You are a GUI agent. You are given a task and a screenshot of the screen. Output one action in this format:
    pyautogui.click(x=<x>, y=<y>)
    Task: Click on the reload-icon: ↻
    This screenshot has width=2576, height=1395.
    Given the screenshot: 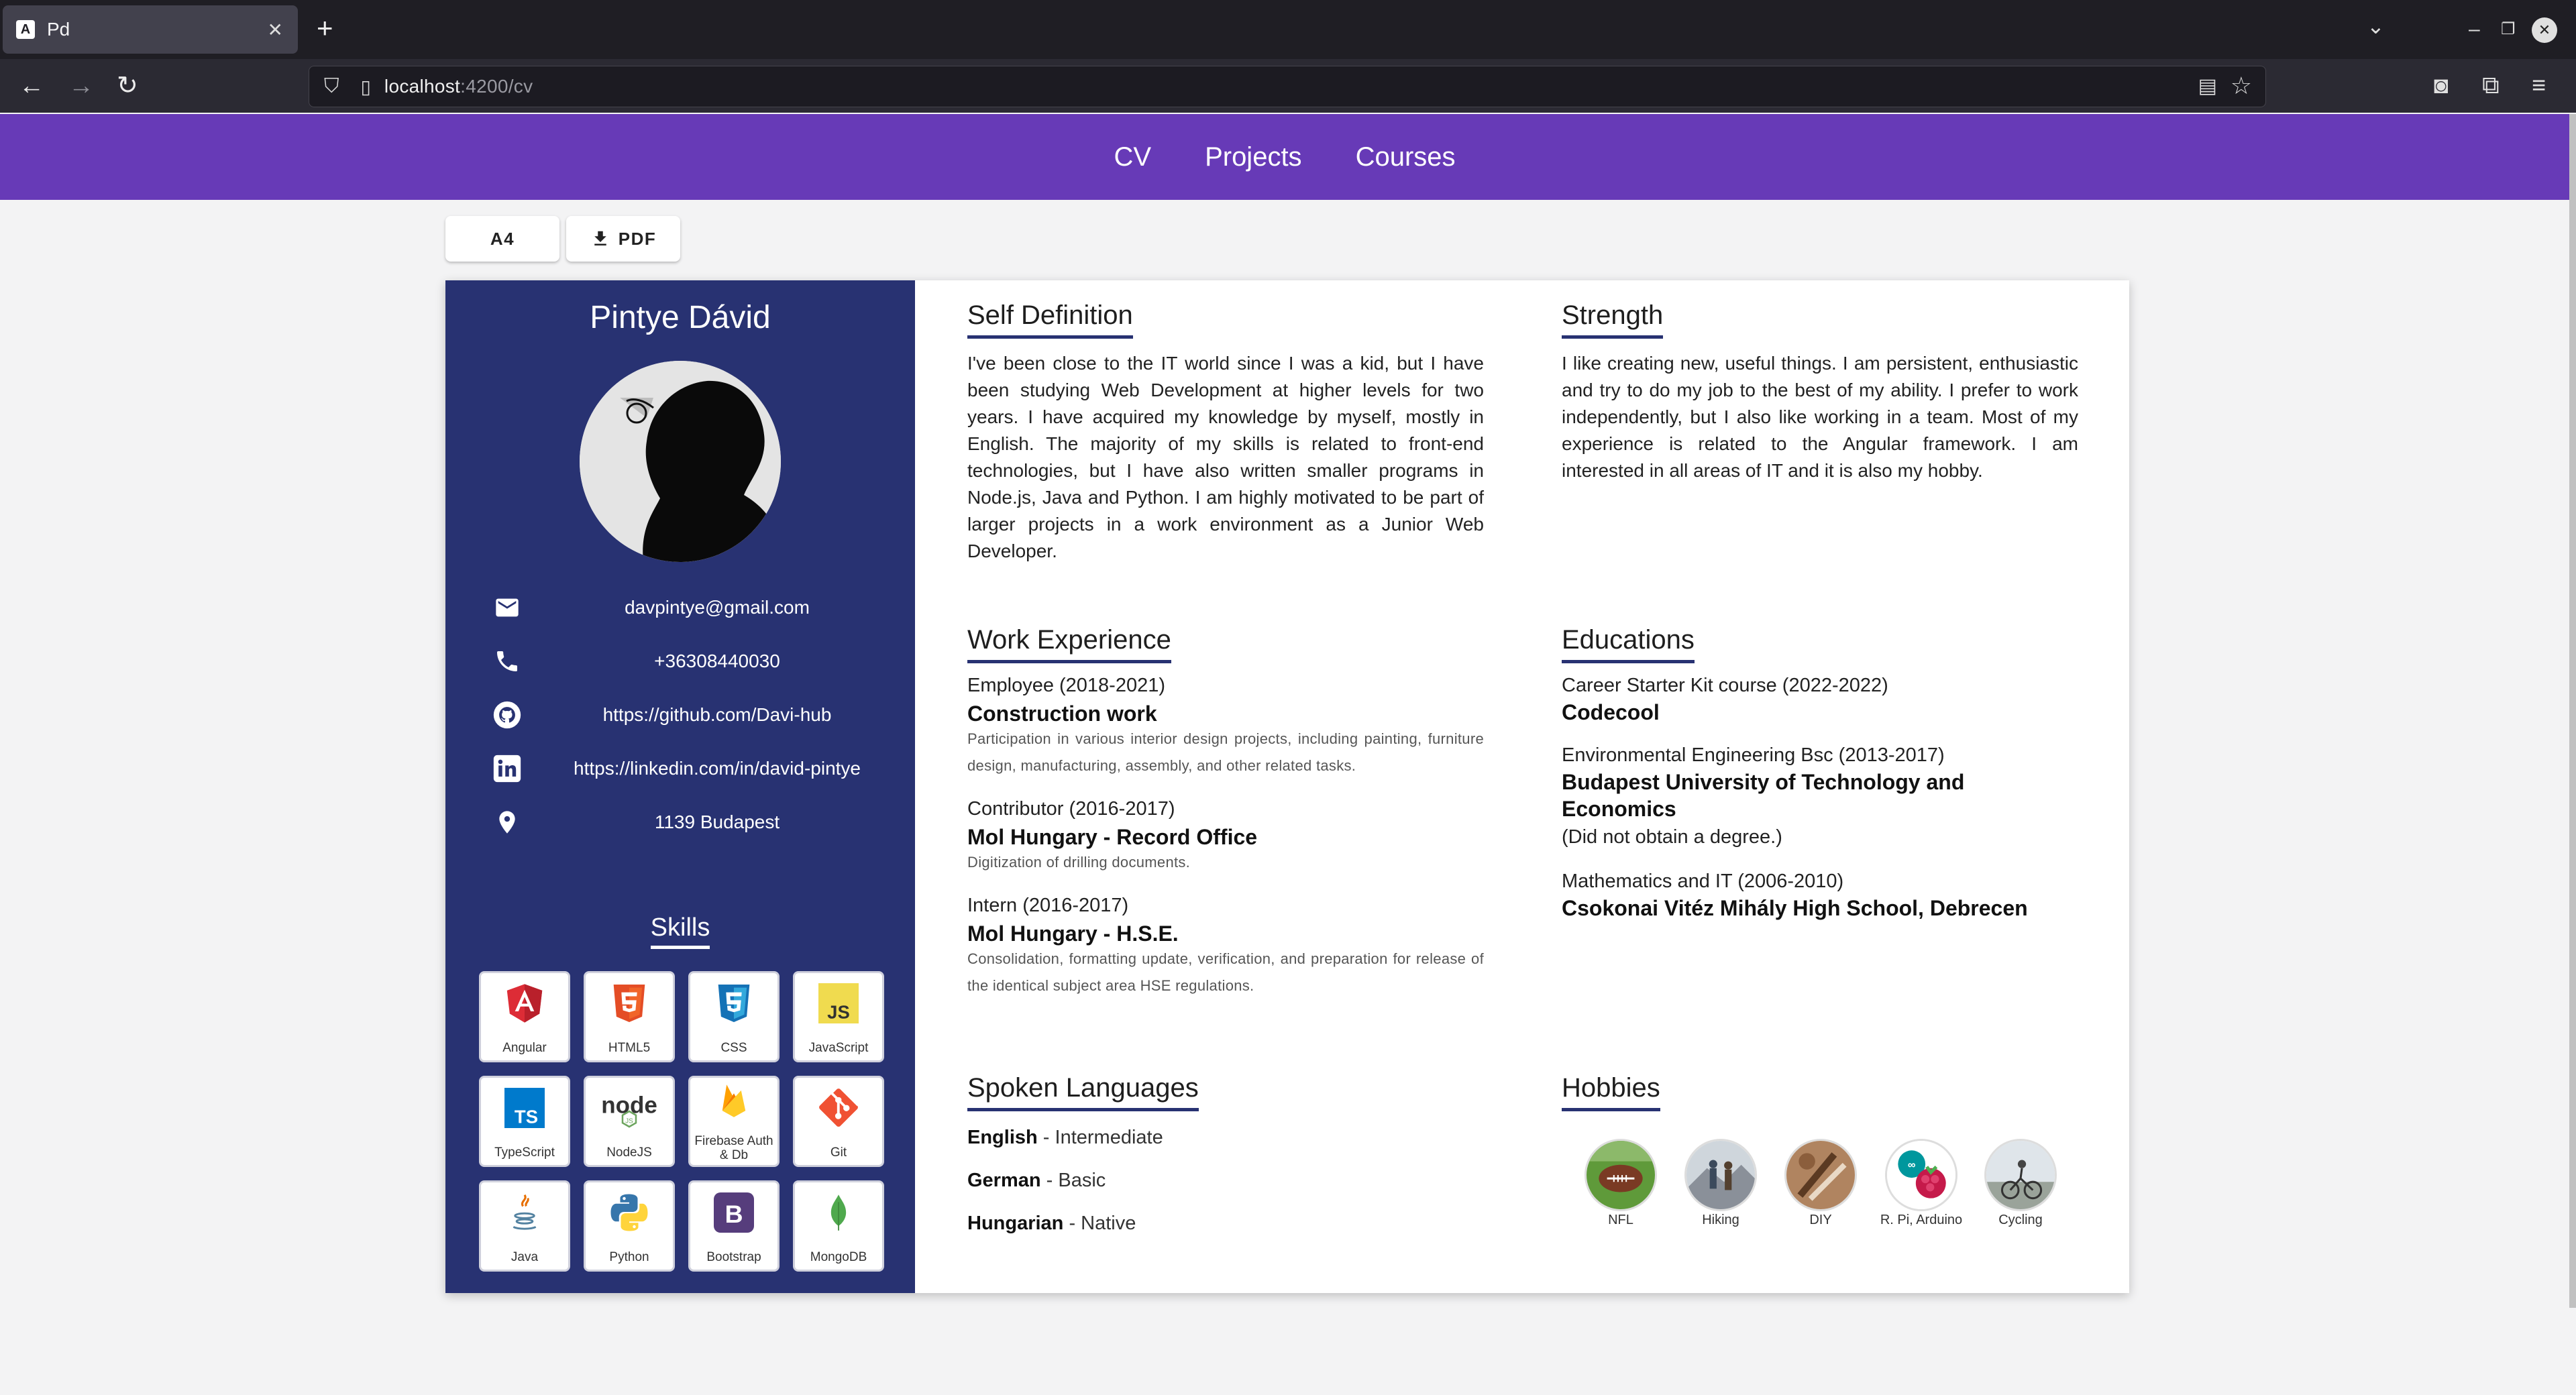 What is the action you would take?
    pyautogui.click(x=127, y=85)
    